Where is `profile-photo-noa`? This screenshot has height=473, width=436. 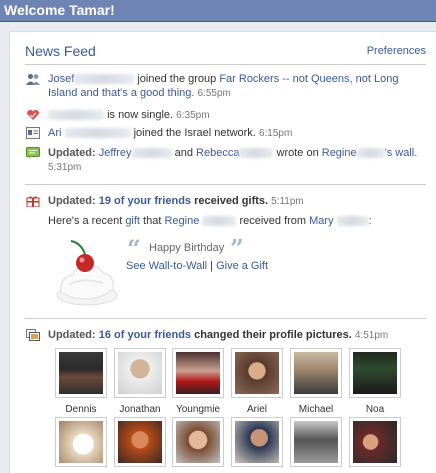 profile-photo-noa is located at coordinates (375, 373).